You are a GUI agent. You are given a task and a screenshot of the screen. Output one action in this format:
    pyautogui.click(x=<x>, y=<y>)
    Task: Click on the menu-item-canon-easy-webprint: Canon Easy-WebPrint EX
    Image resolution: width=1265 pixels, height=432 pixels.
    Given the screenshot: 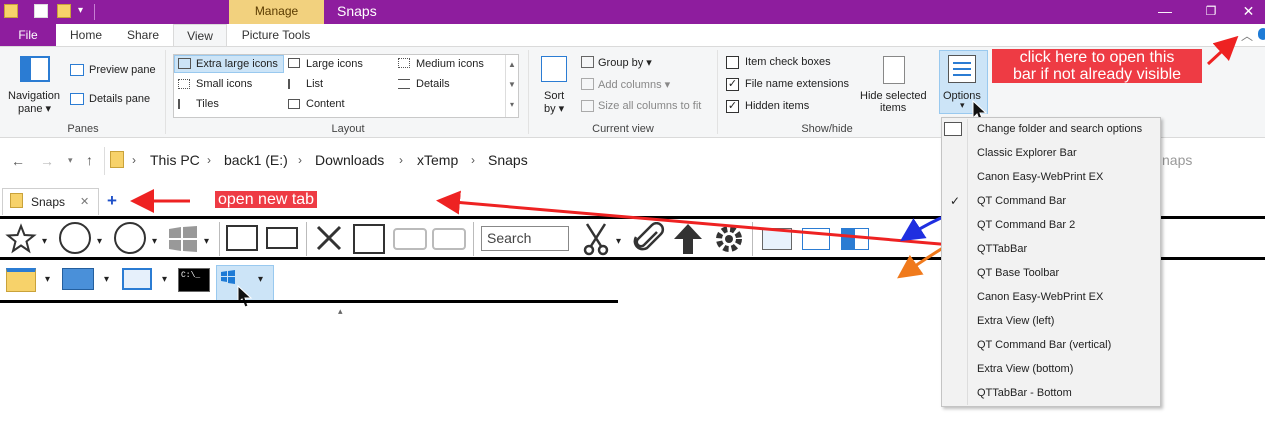 What is the action you would take?
    pyautogui.click(x=1040, y=177)
    